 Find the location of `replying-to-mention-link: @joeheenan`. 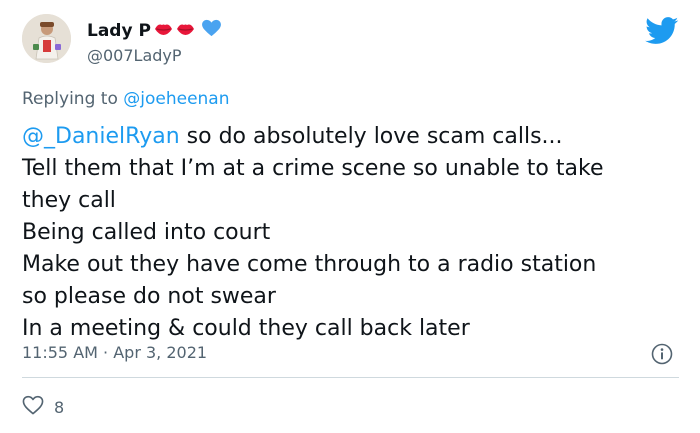

replying-to-mention-link: @joeheenan is located at coordinates (176, 99).